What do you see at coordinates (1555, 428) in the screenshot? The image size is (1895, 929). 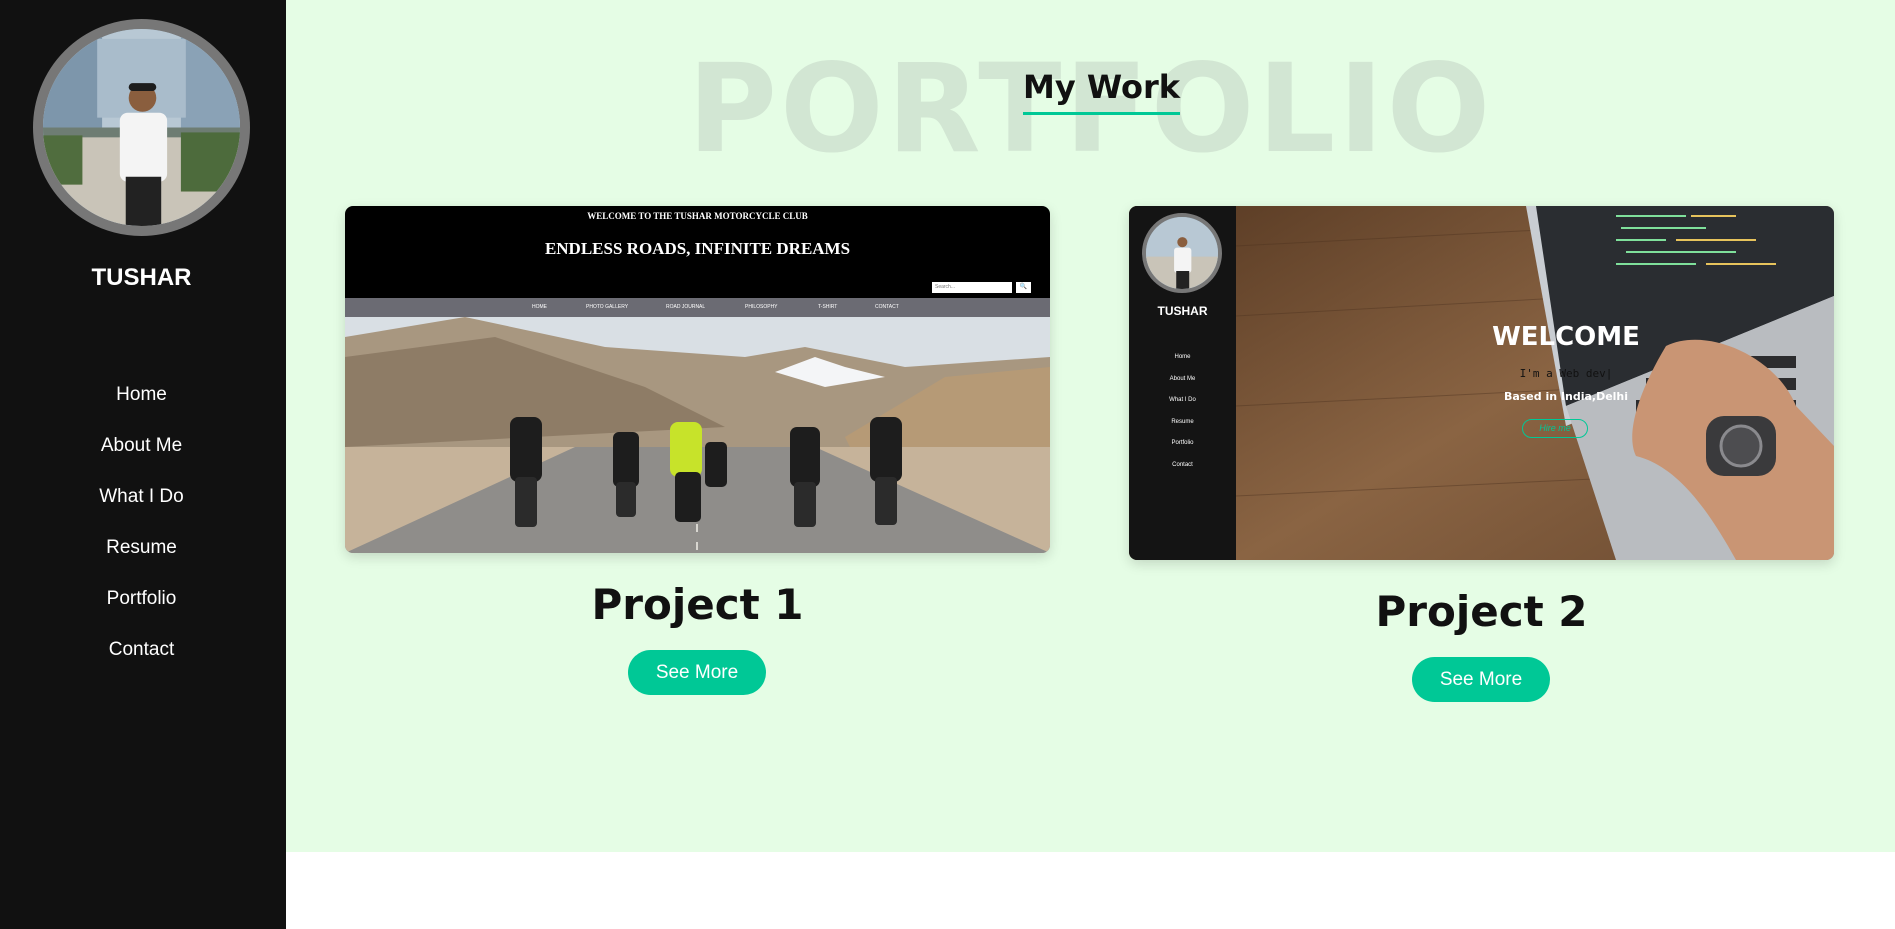 I see `preview-hire-button: Hire me` at bounding box center [1555, 428].